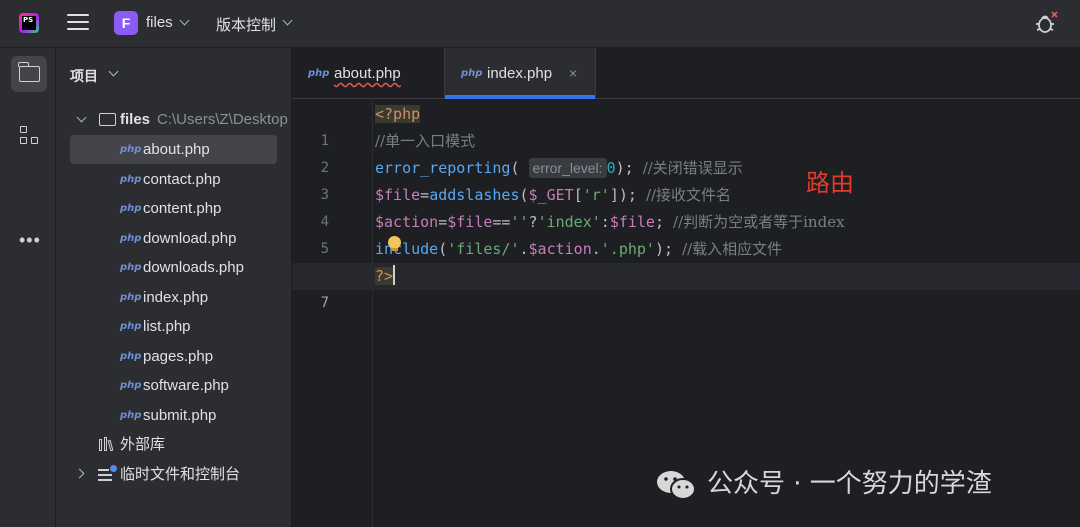 The height and width of the screenshot is (527, 1080). Describe the element at coordinates (190, 238) in the screenshot. I see `tree-item-label: download.php` at that location.